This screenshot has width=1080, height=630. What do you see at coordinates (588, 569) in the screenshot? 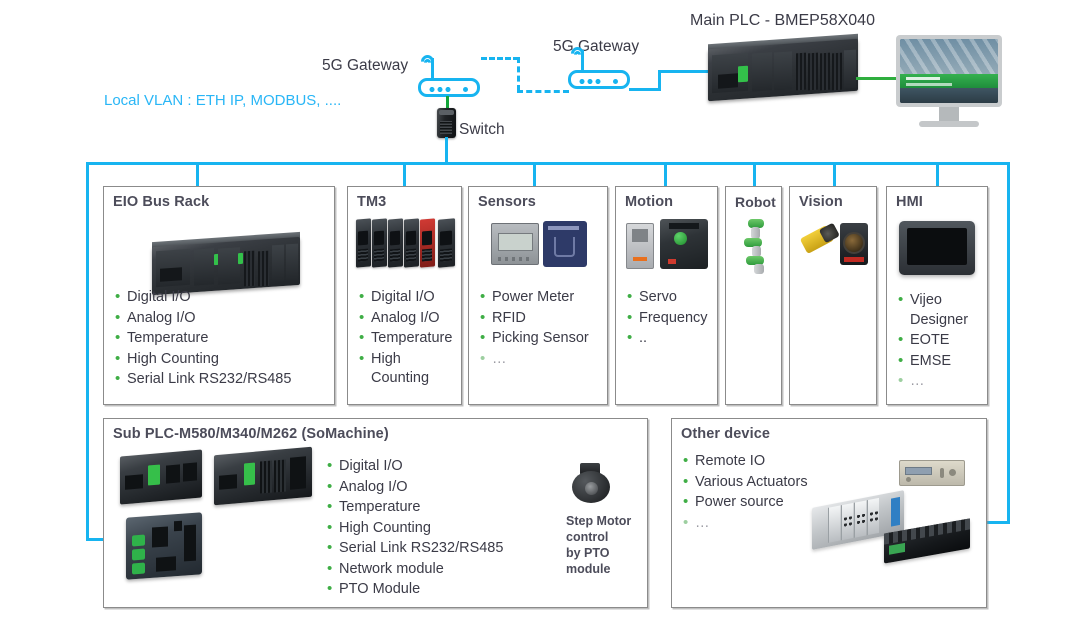
I see `caption-line: module` at bounding box center [588, 569].